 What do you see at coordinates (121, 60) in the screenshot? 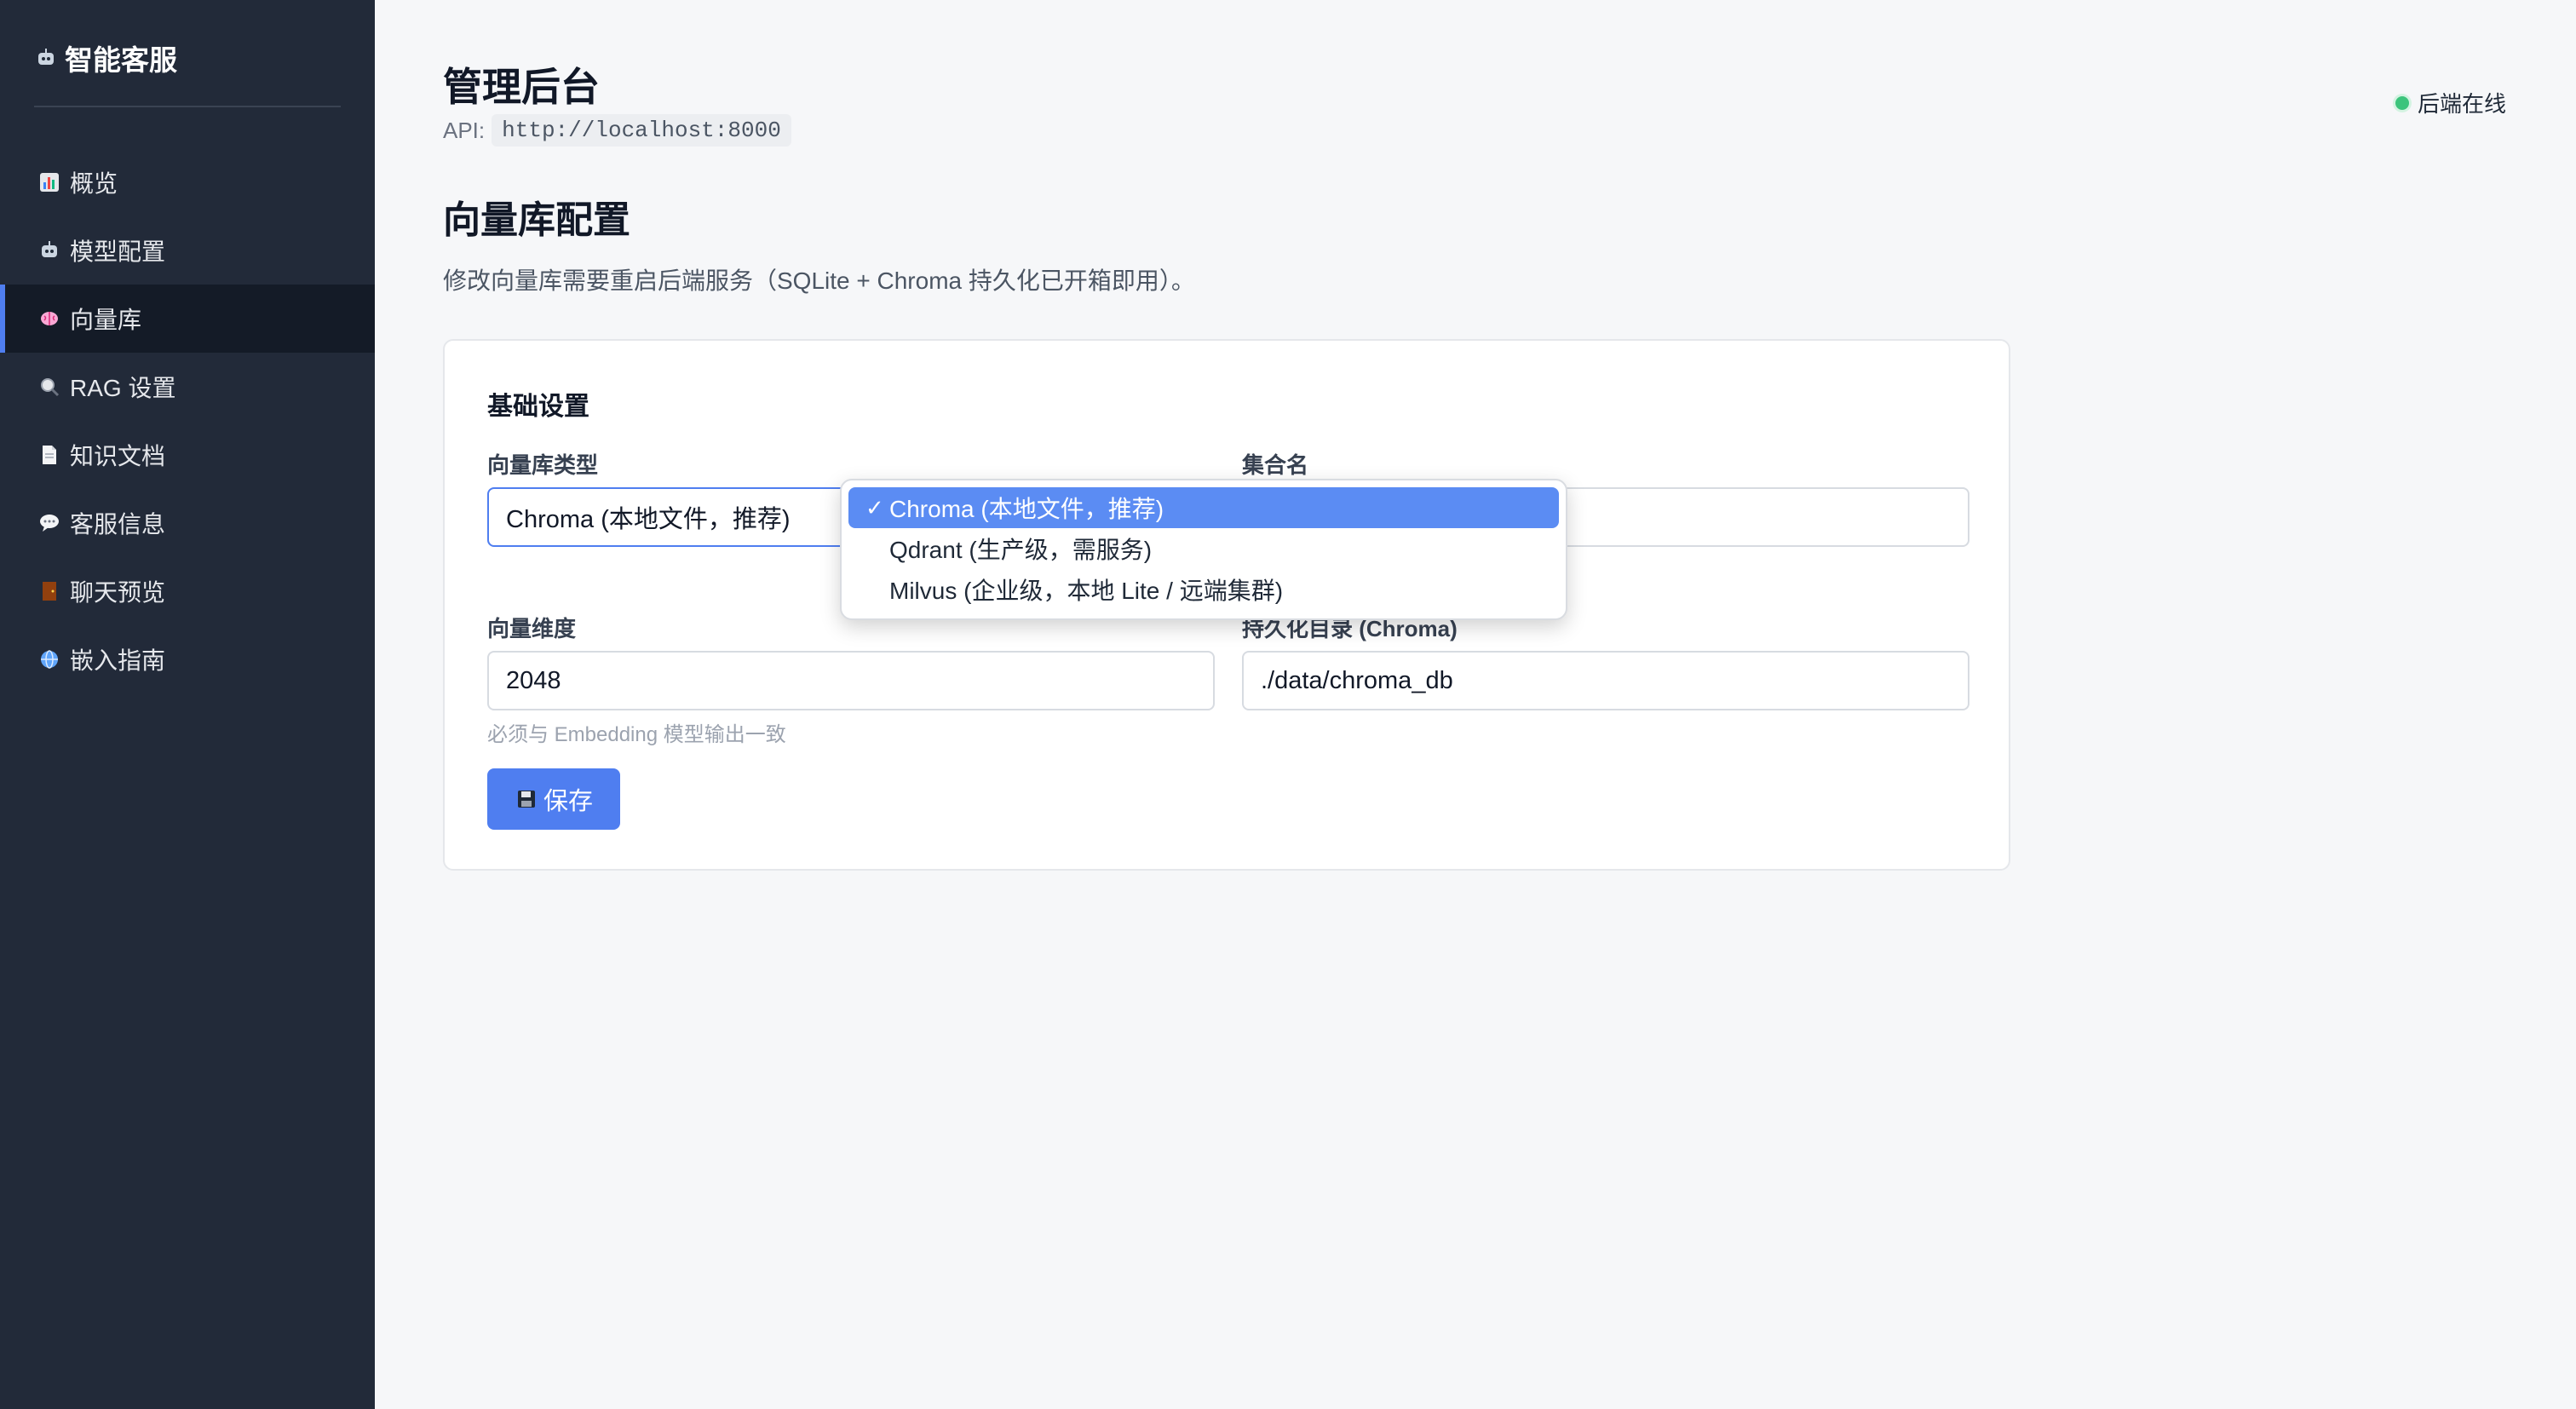
I see `brand-title: 智能客服` at bounding box center [121, 60].